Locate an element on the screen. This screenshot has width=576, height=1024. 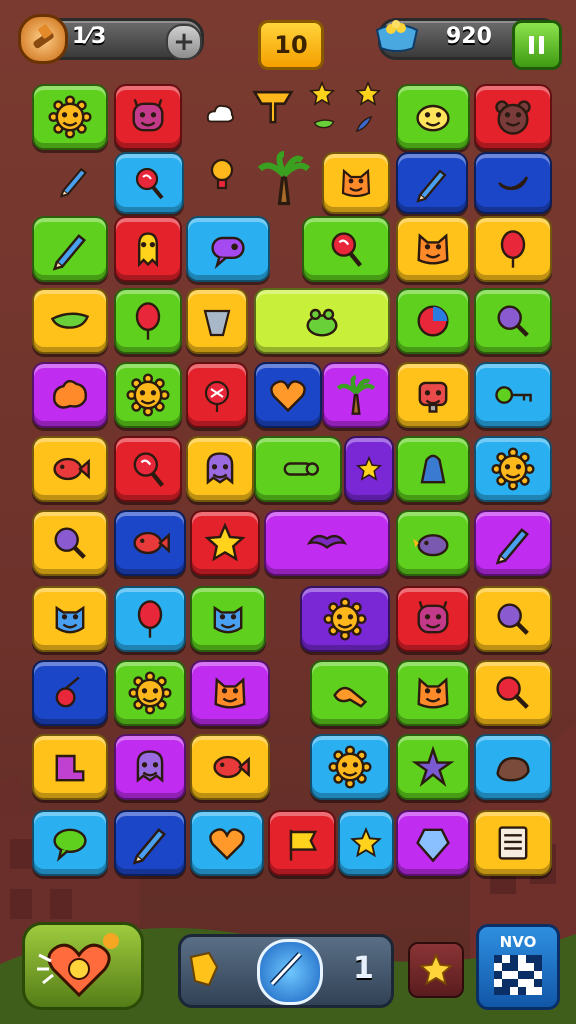
star-button is located at coordinates (436, 970).